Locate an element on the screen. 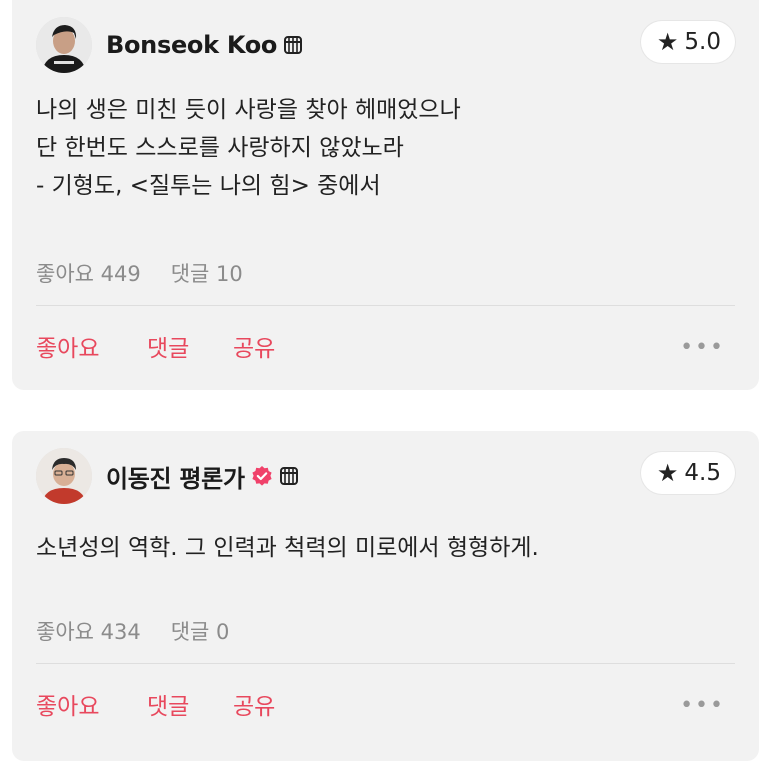 The width and height of the screenshot is (769, 761). review-line: - 기형도, <질투는 나의 힘> 중에서 is located at coordinates (208, 186).